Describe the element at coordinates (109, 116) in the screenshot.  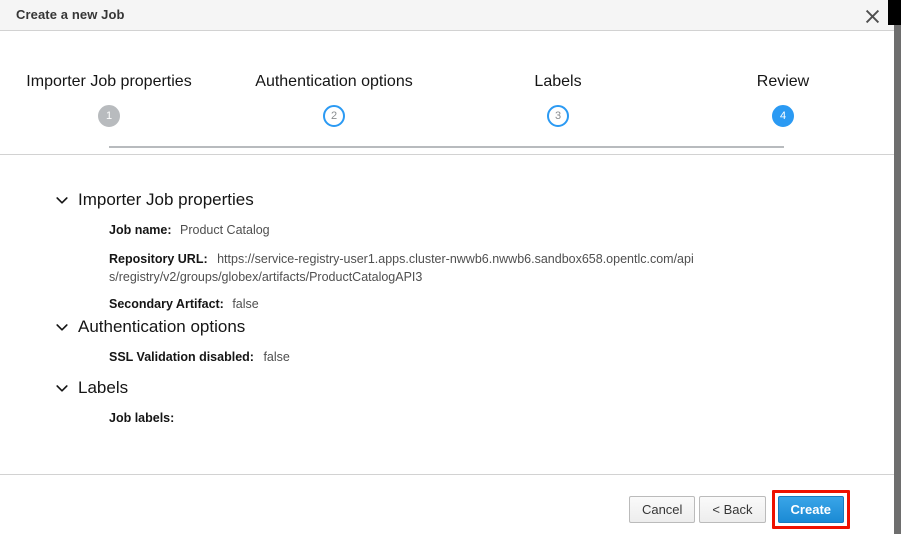
I see `stepper-step-1-circle: 1` at that location.